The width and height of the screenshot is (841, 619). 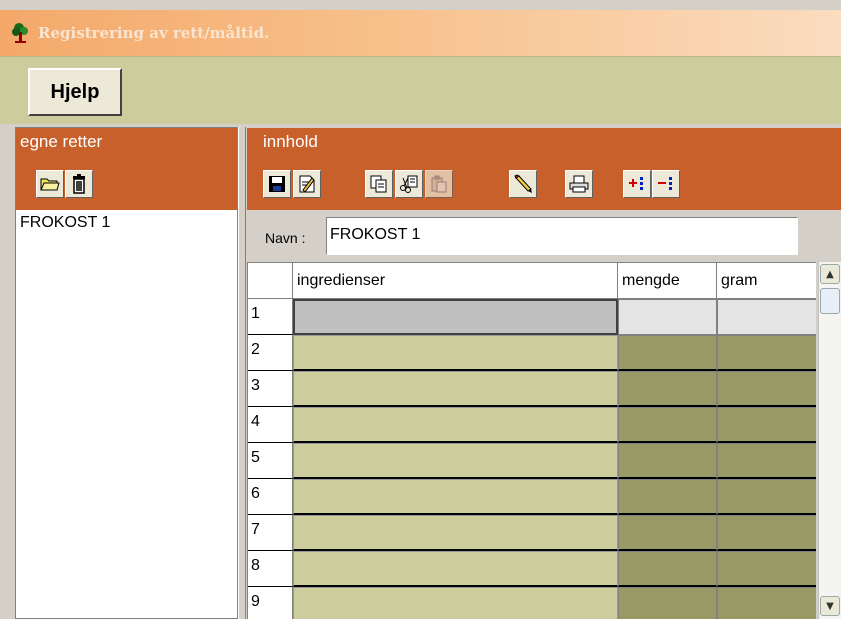 I want to click on insert-row-button, so click(x=637, y=184).